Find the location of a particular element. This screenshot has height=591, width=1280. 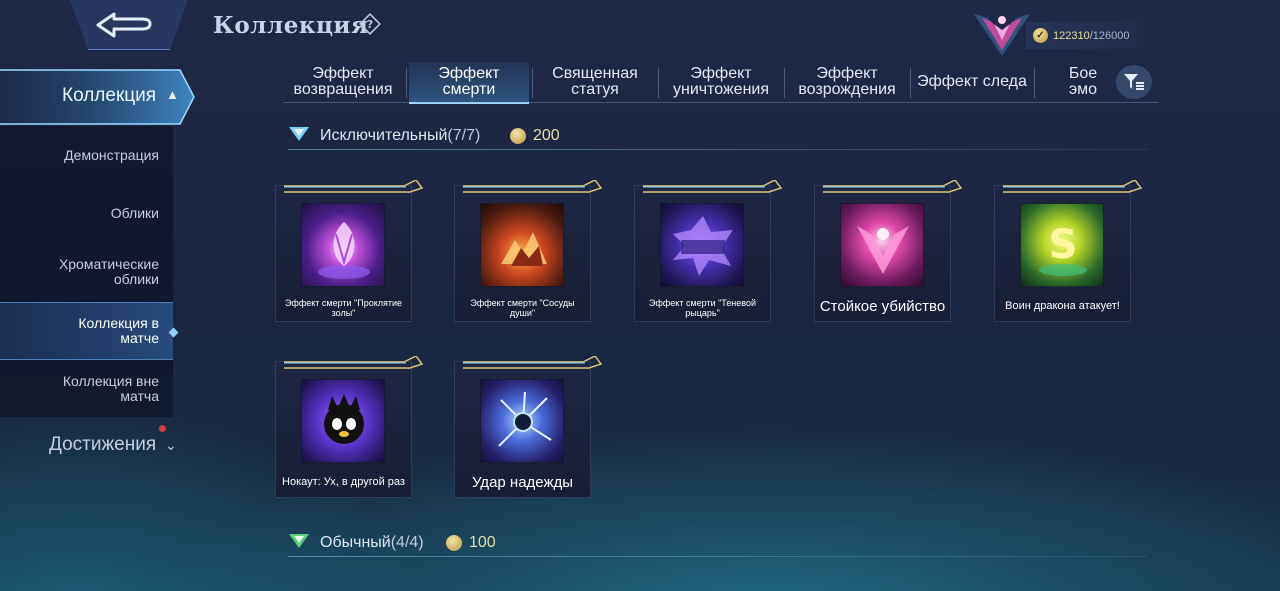

tab-recall-effect: Эффект возвращения is located at coordinates (343, 82).